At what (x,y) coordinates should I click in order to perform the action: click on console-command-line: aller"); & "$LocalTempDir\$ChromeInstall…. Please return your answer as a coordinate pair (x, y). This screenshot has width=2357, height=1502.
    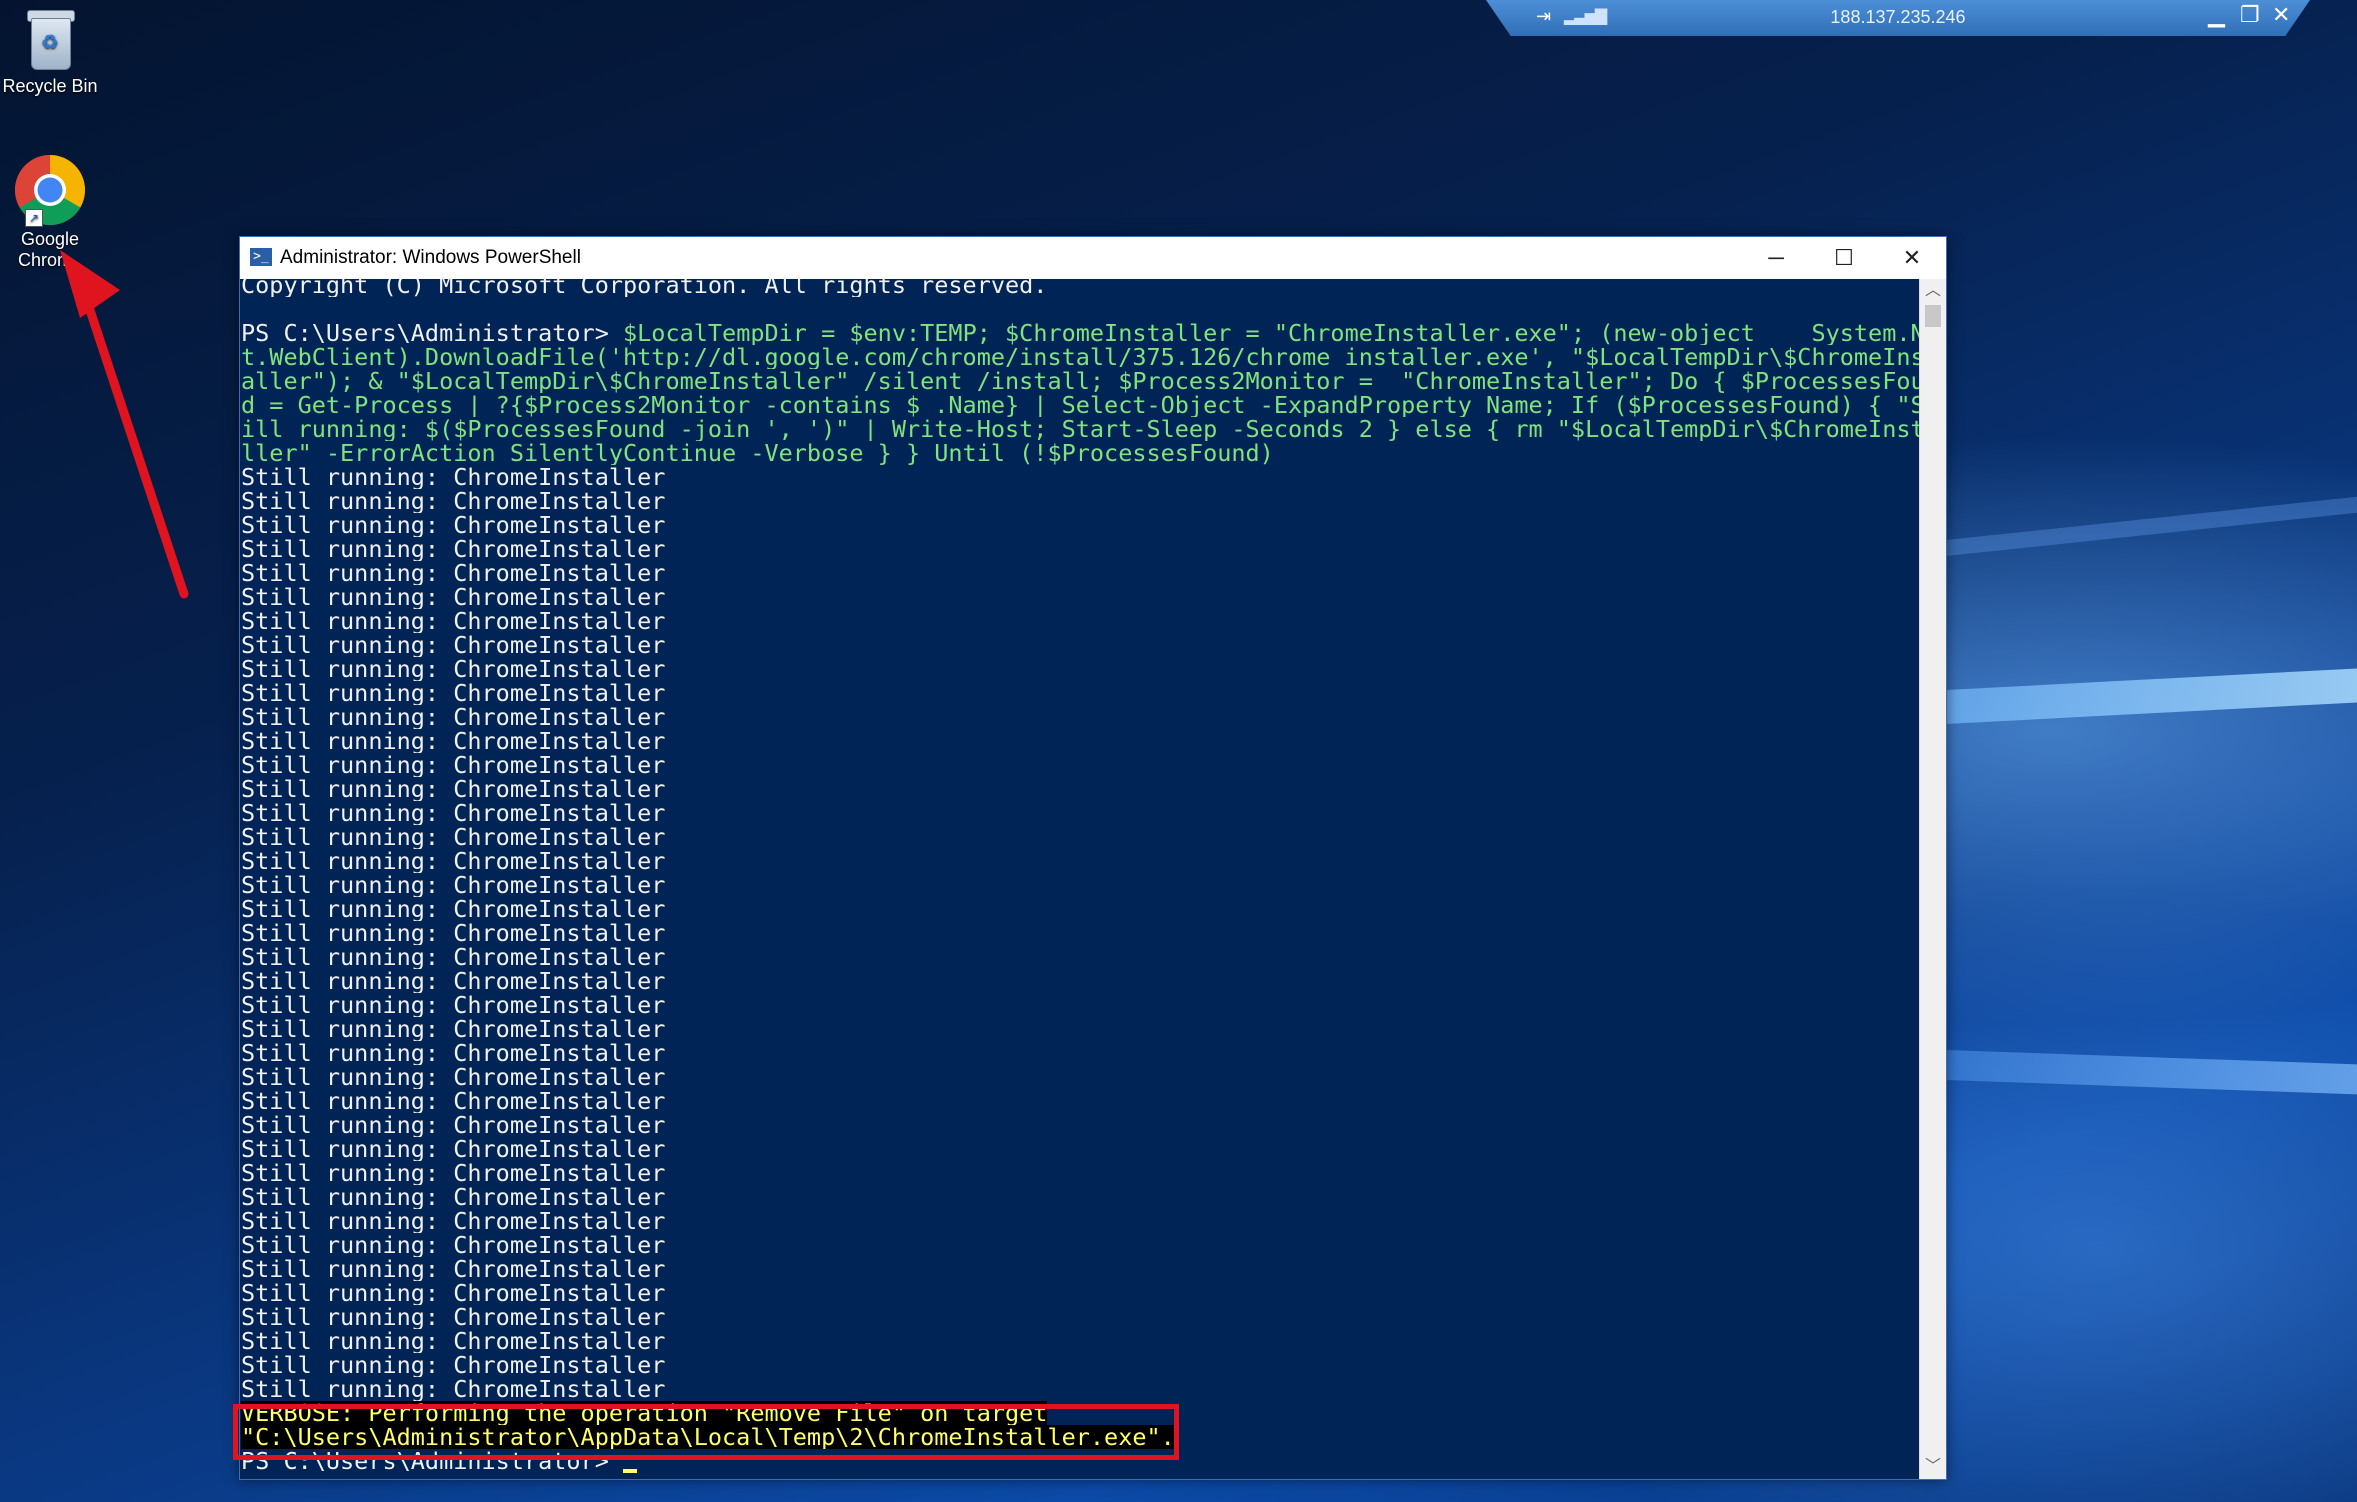
    Looking at the image, I should click on (1079, 381).